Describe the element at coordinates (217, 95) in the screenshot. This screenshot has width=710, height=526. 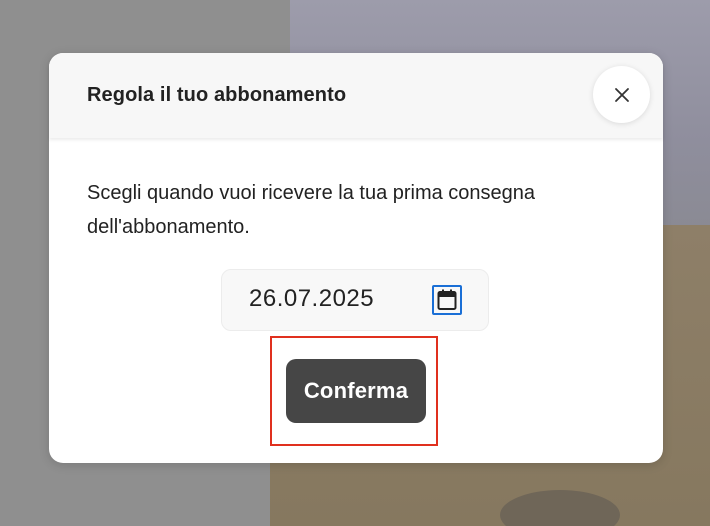
I see `modal-title: Regola il tuo abbonamento` at that location.